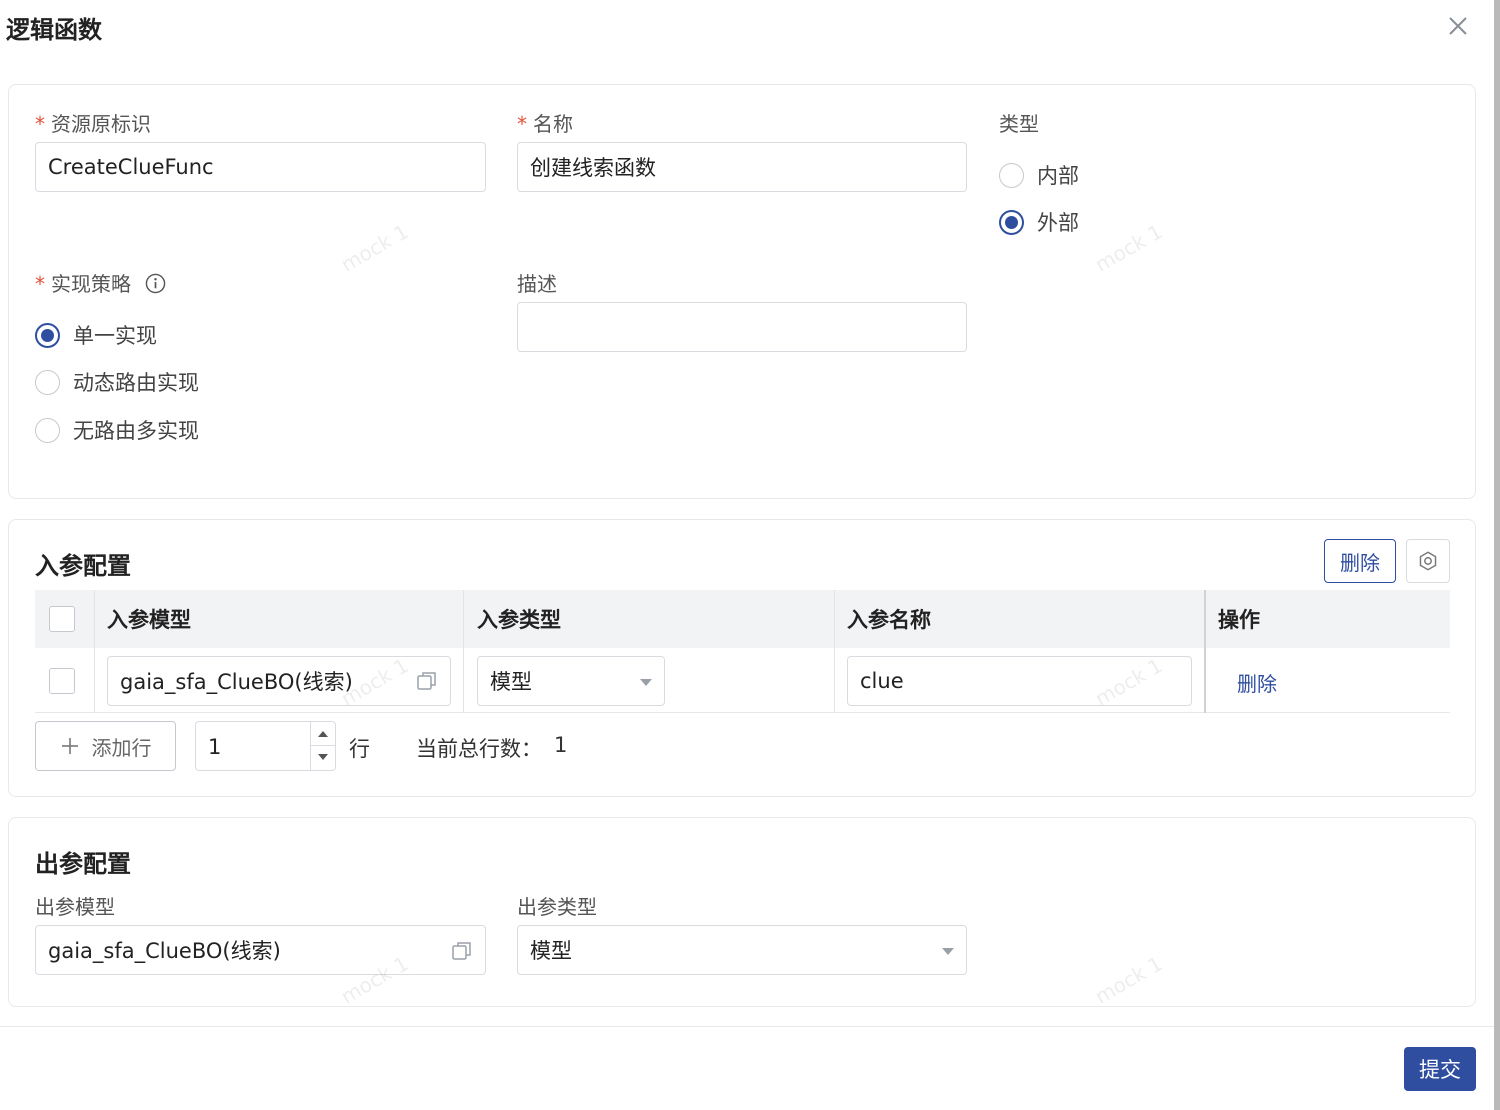 Image resolution: width=1500 pixels, height=1110 pixels. What do you see at coordinates (1497, 555) in the screenshot?
I see `window-edge` at bounding box center [1497, 555].